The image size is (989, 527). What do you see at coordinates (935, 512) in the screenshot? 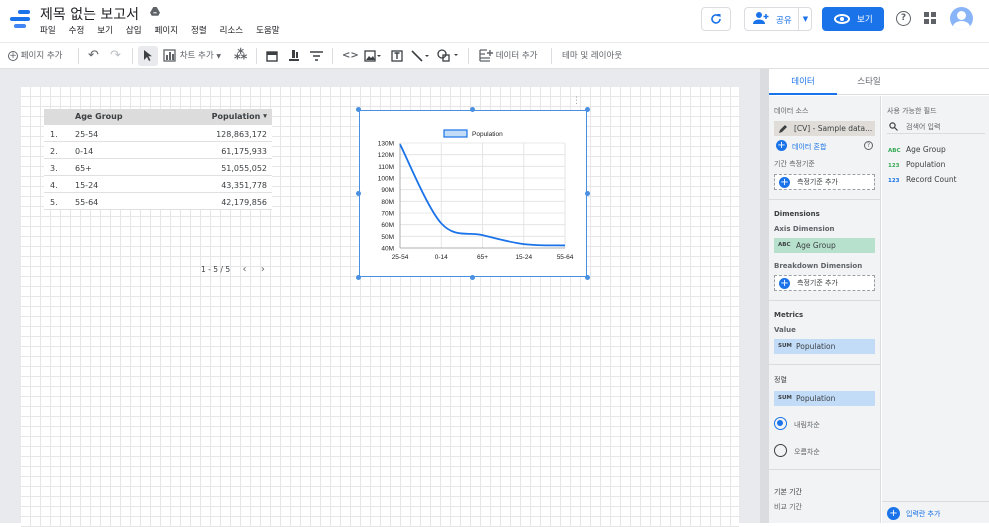
I see `add-field-button: + 입력란 추가` at bounding box center [935, 512].